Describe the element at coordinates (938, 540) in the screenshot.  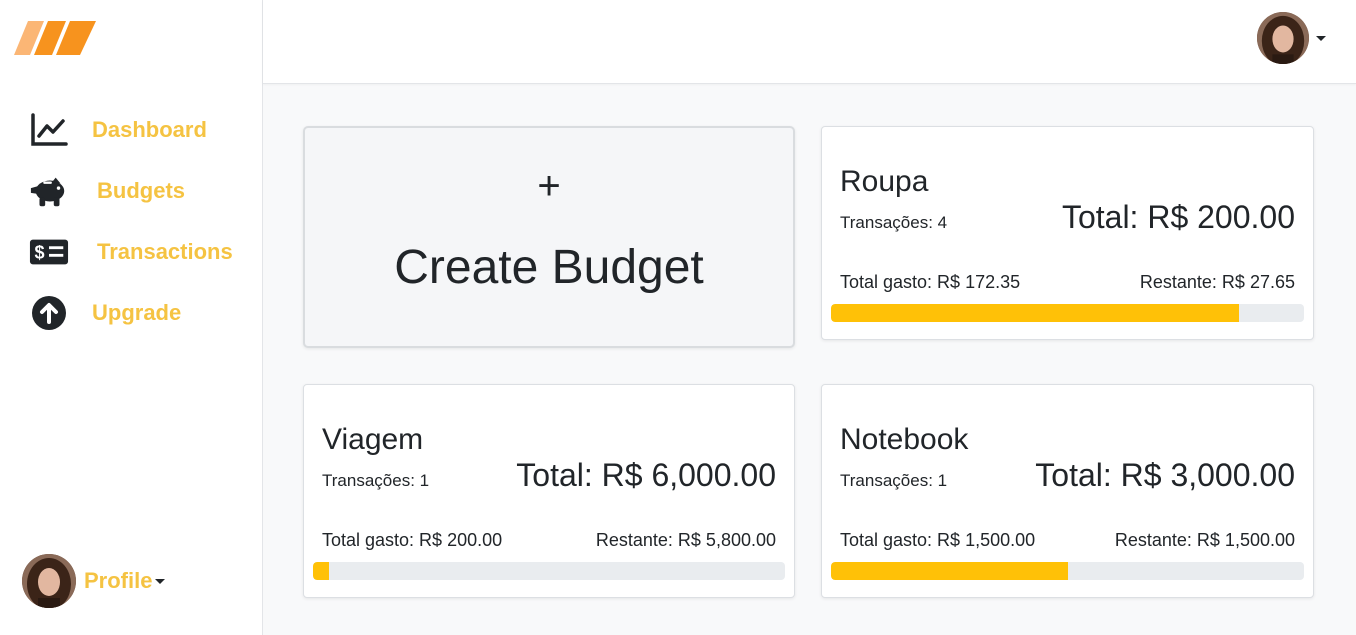
I see `budget-spent: Total gasto: R$ 1,500.00` at that location.